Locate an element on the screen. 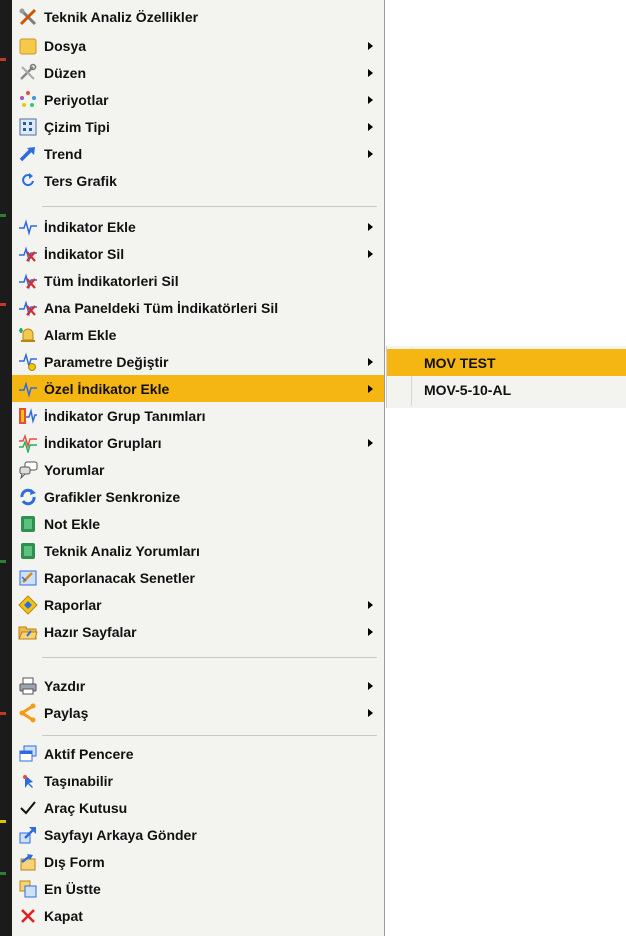  custom-indicator-submenu: MOV TEST MOV-5-10-AL is located at coordinates (506, 377).